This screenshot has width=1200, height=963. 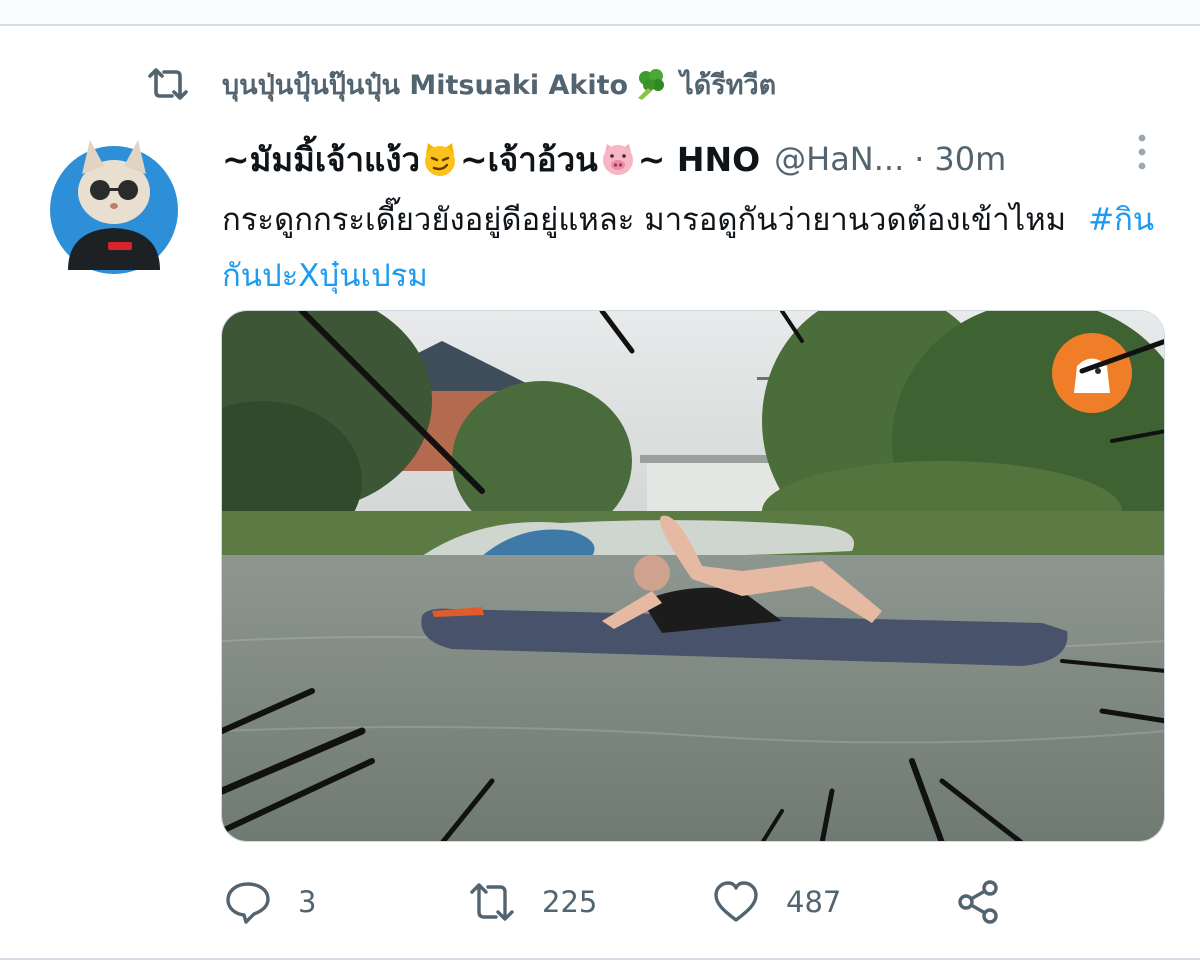 What do you see at coordinates (570, 902) in the screenshot?
I see `retweet-count: 225` at bounding box center [570, 902].